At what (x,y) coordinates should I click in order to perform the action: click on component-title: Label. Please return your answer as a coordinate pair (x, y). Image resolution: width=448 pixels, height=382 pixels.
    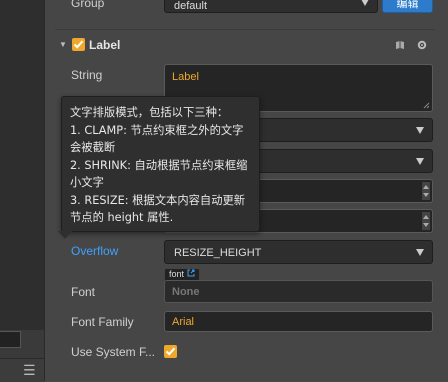
    Looking at the image, I should click on (105, 45).